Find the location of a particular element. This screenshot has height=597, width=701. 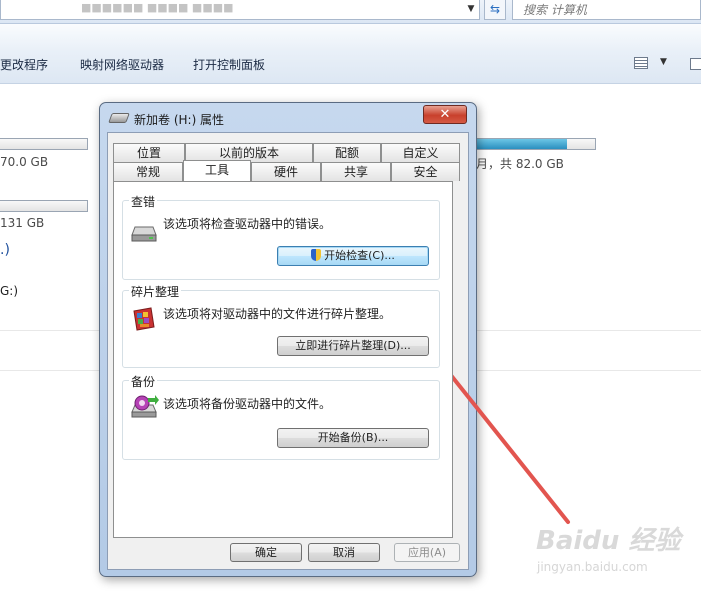

drive-g-label: G:) is located at coordinates (9, 291).